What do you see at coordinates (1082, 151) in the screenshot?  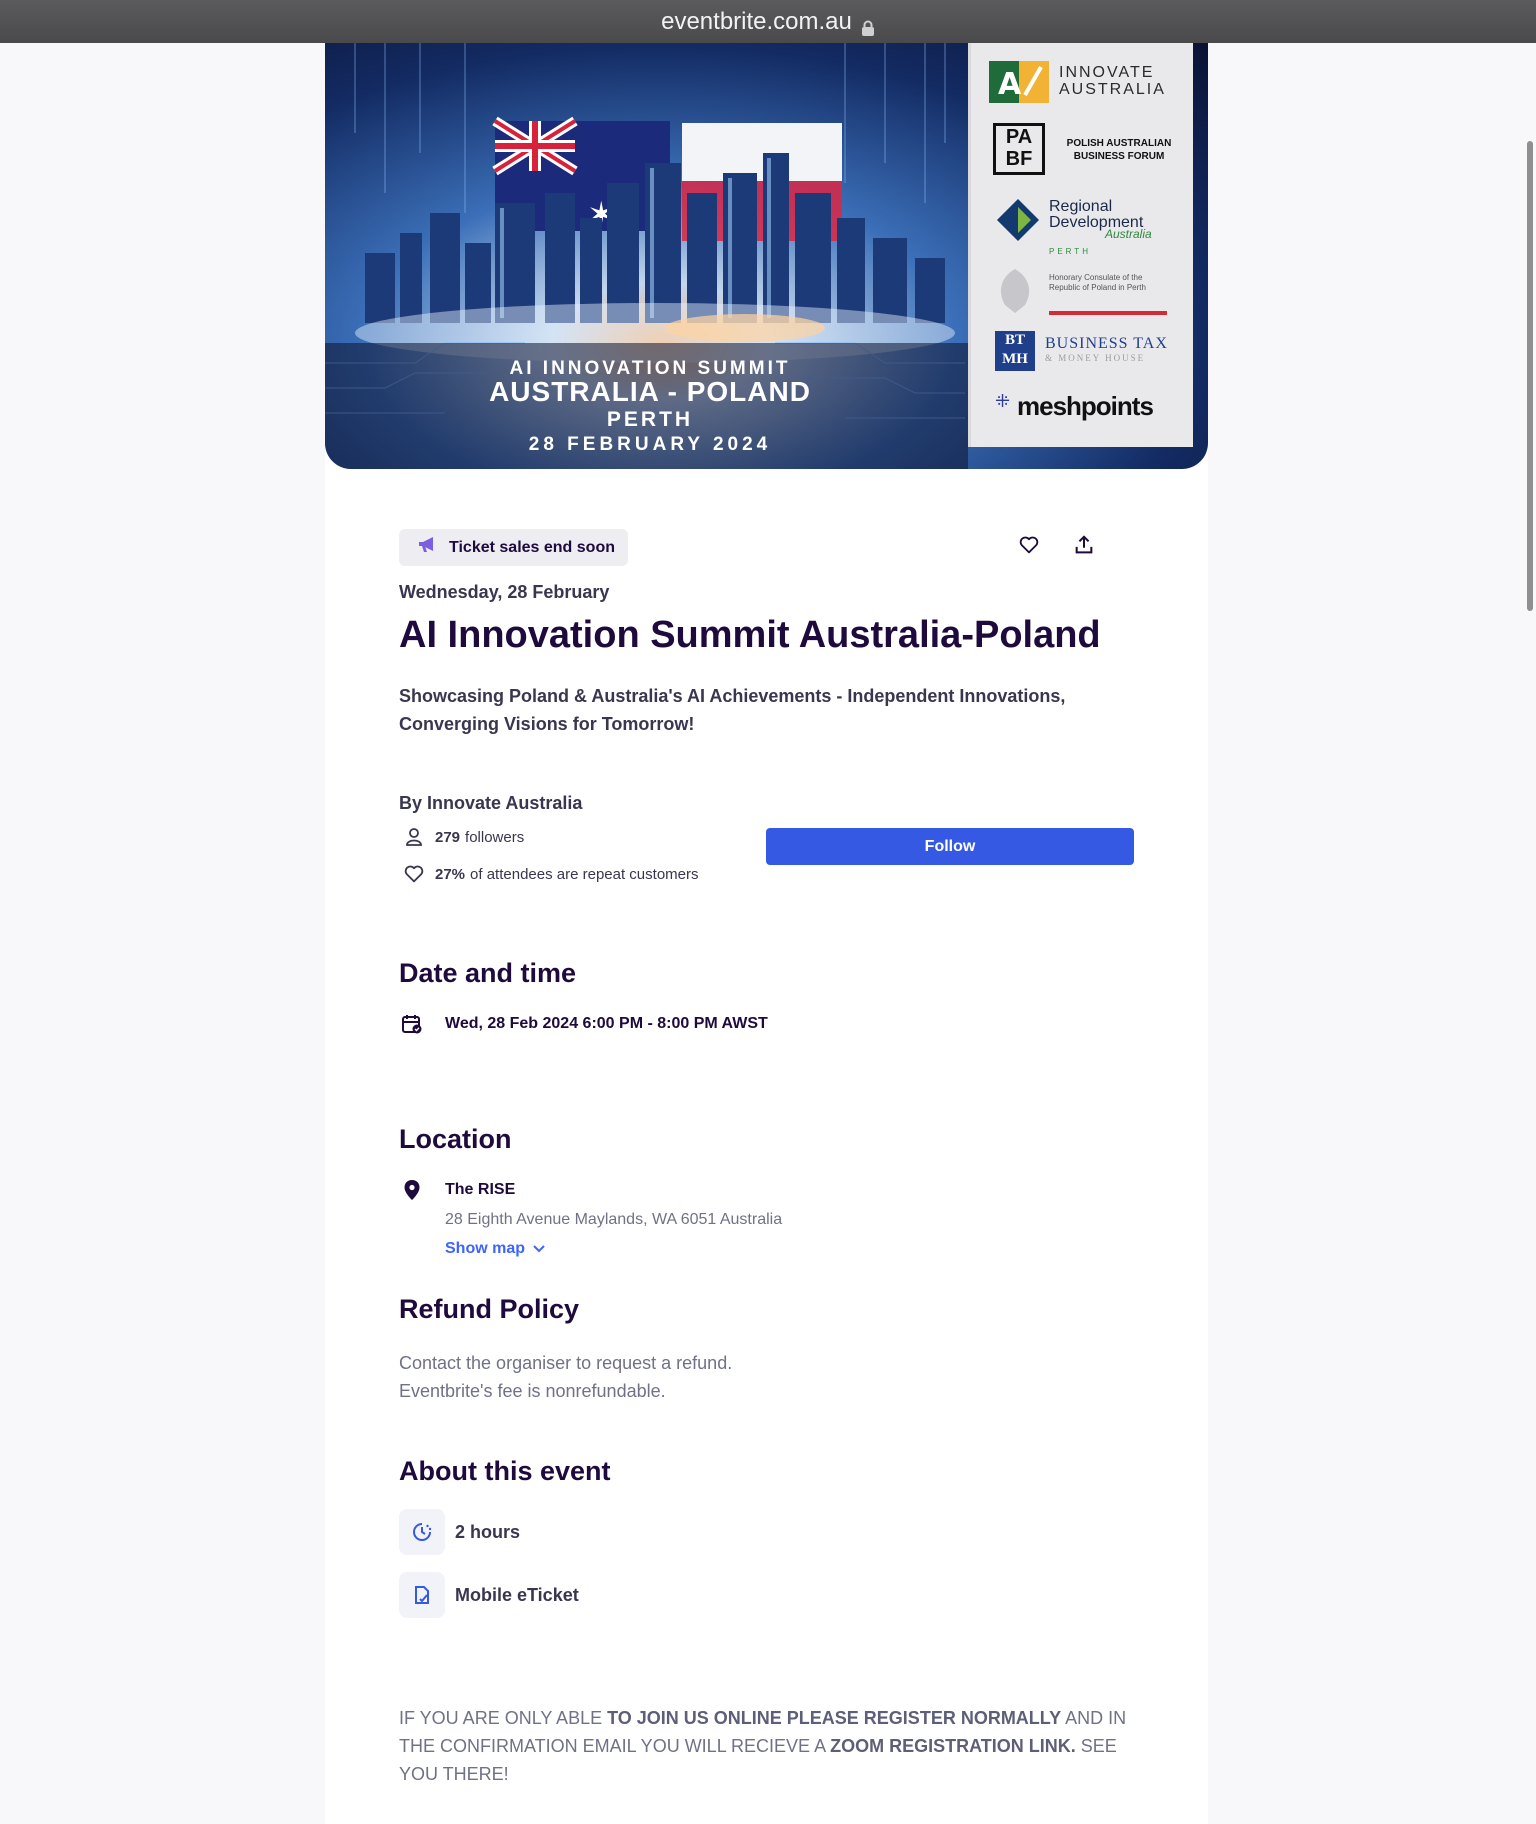 I see `pabf-logo: PA BF POLISH AUSTRALIAN BUSINESS FORUM` at bounding box center [1082, 151].